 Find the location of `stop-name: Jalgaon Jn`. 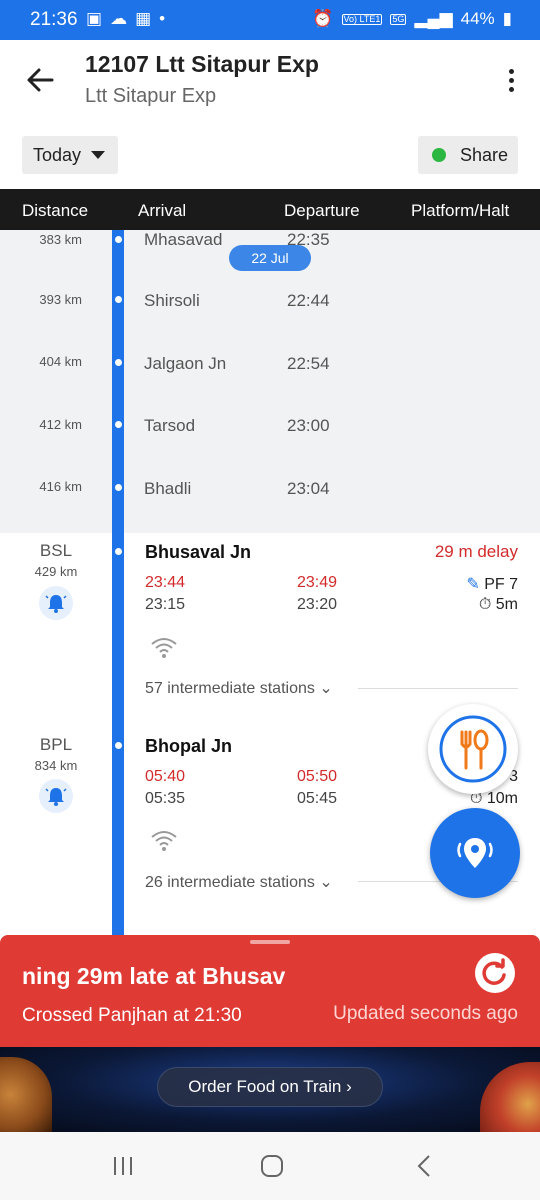

stop-name: Jalgaon Jn is located at coordinates (185, 363).